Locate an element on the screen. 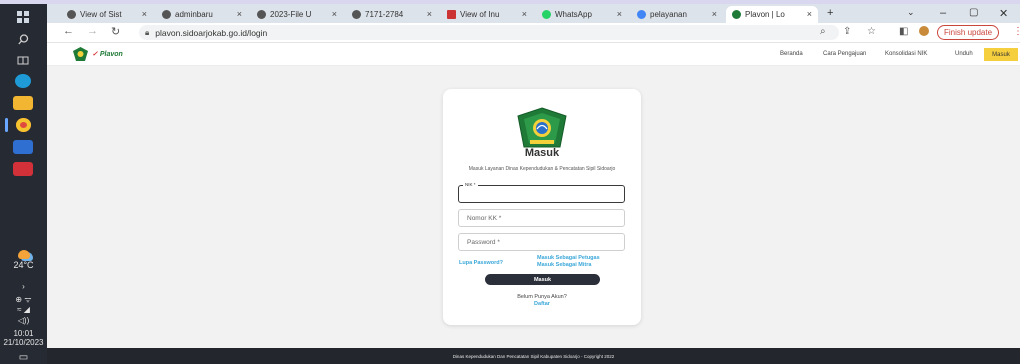 The width and height of the screenshot is (1020, 364). forward-arrow-icon: → is located at coordinates (92, 31).